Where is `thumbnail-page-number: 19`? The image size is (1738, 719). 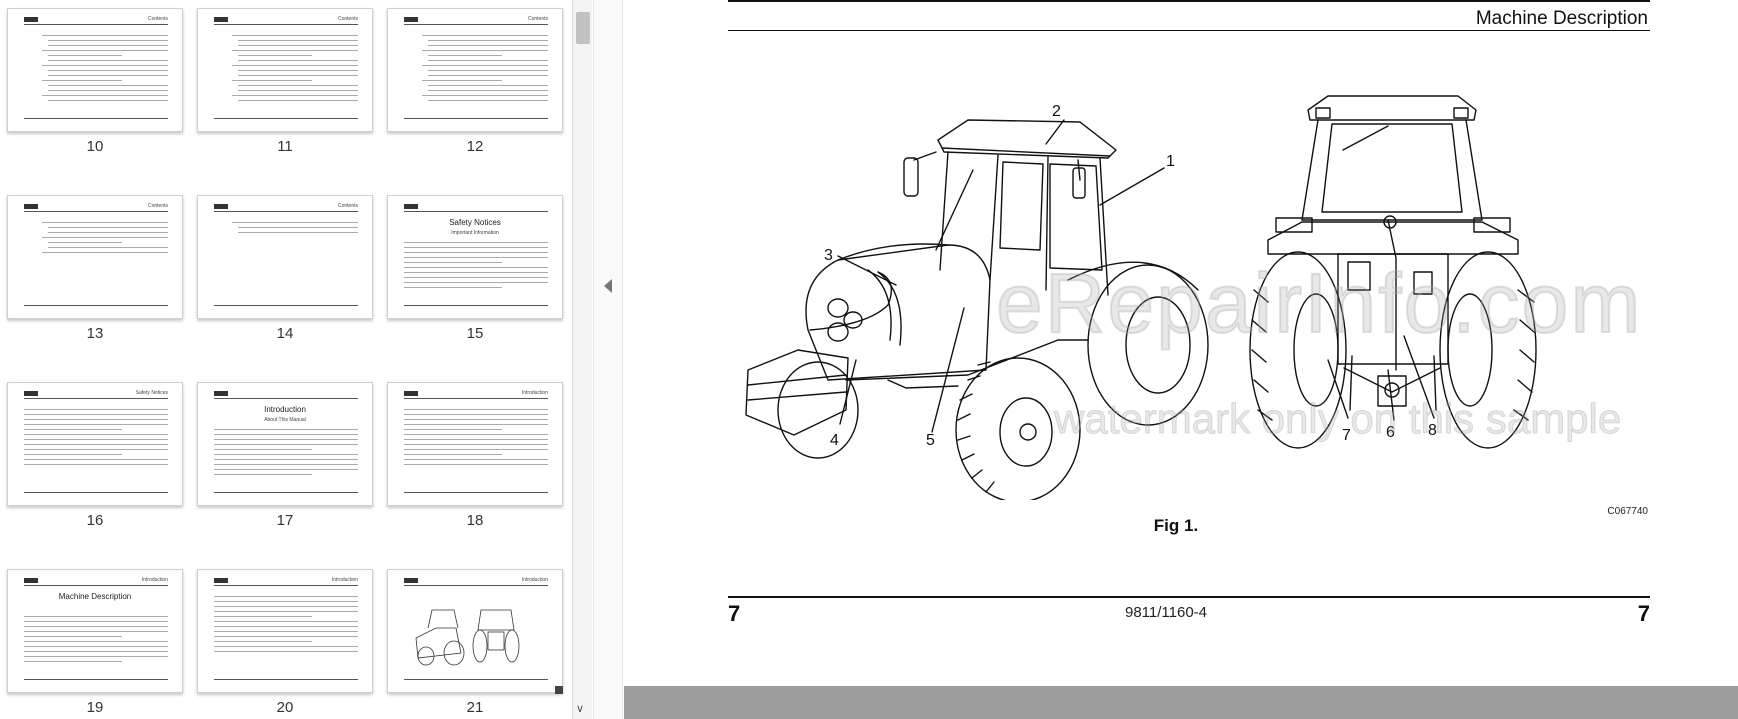
thumbnail-page-number: 19 is located at coordinates (95, 707).